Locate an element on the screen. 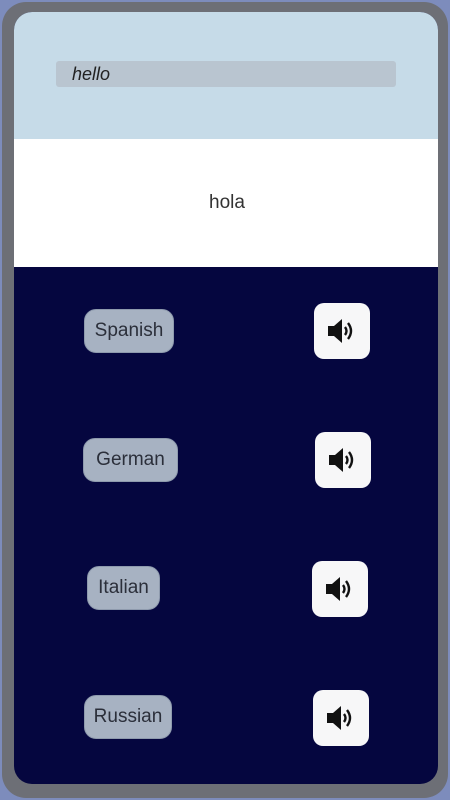 The height and width of the screenshot is (800, 450). speak-button-german is located at coordinates (343, 460).